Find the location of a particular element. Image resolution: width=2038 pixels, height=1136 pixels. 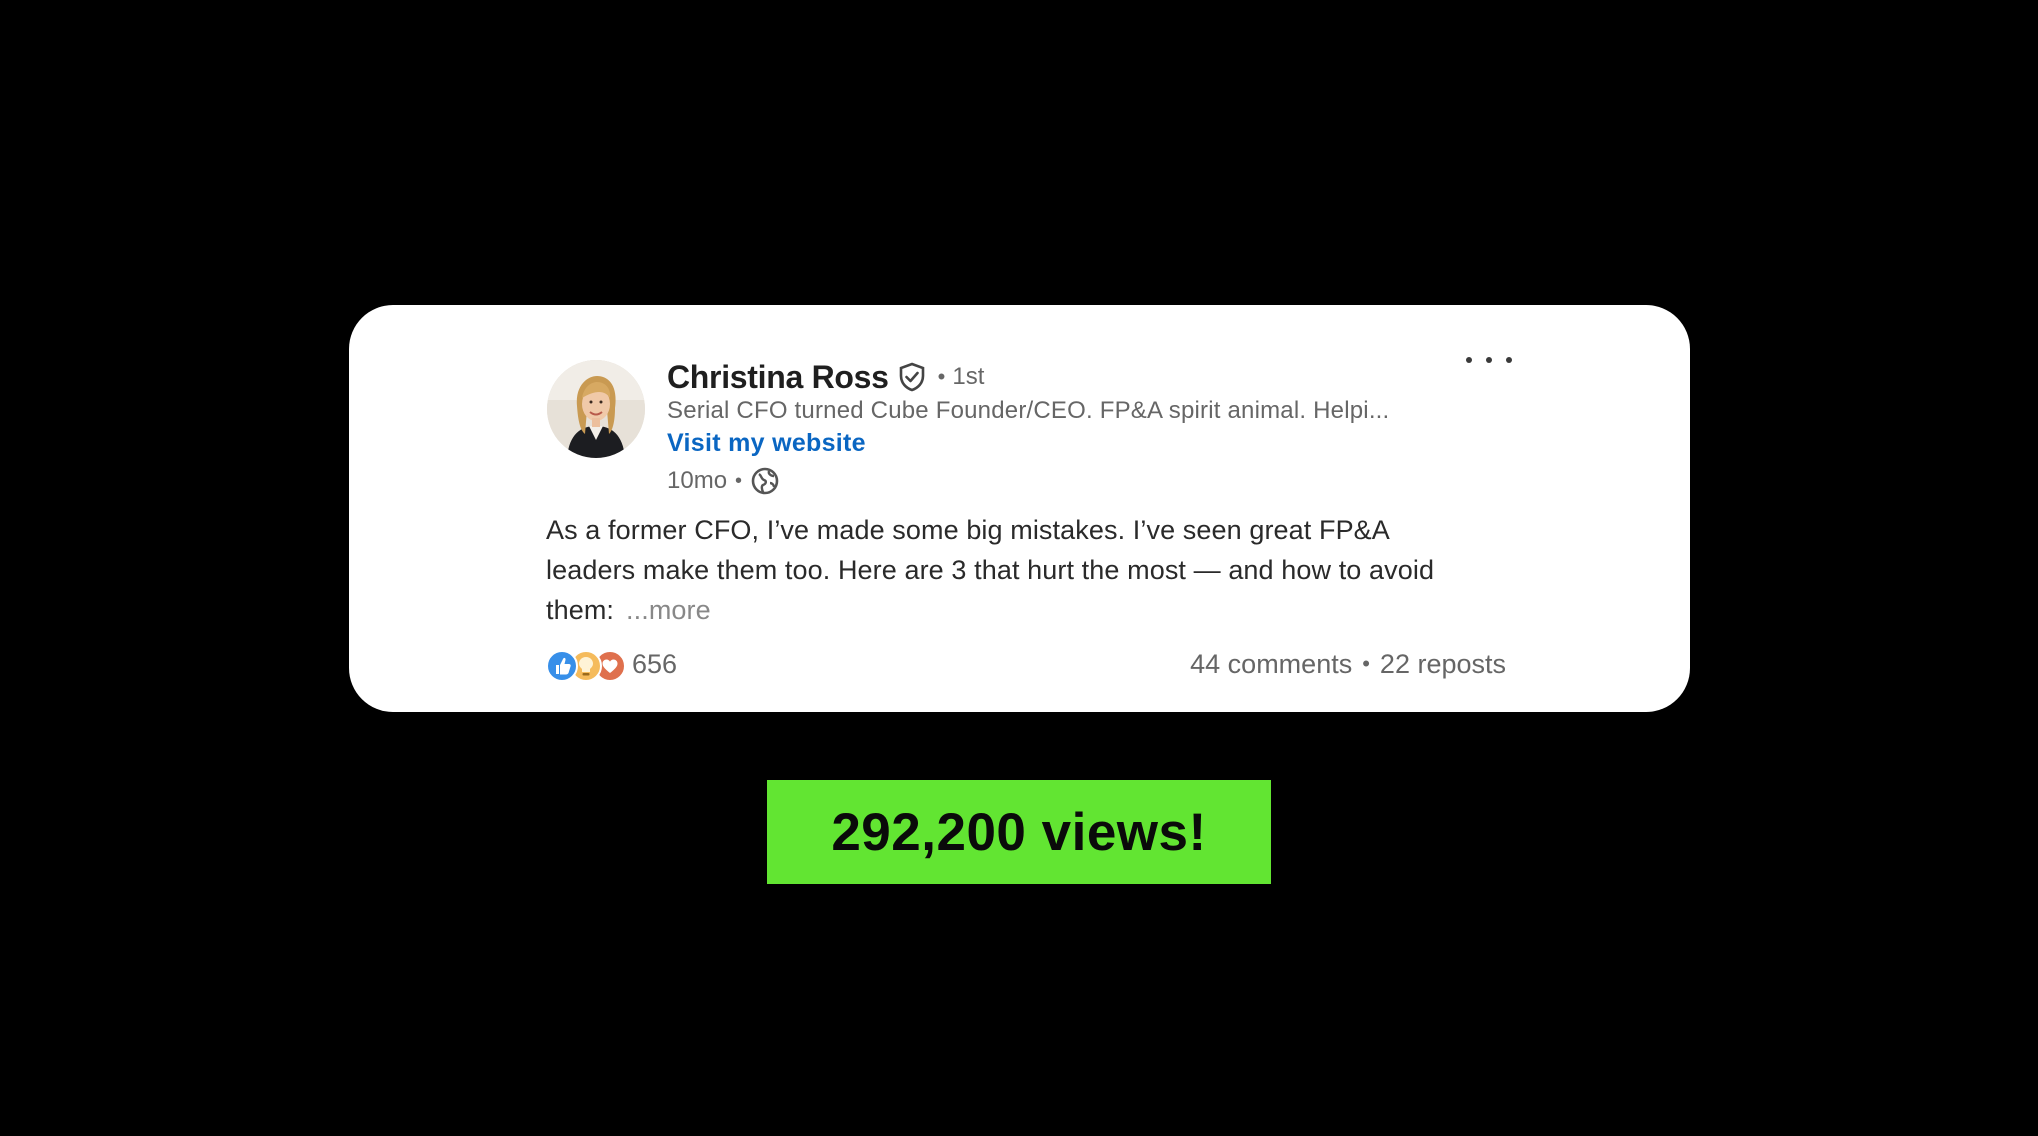

engagement-stats: 44 comments • 22 reposts is located at coordinates (1348, 664).